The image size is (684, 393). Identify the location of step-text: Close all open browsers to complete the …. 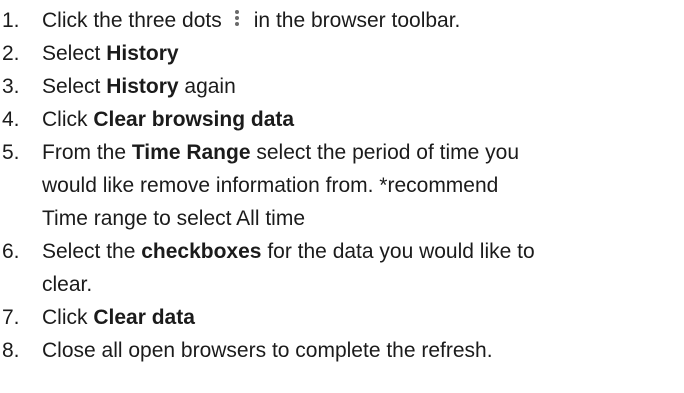
(363, 350).